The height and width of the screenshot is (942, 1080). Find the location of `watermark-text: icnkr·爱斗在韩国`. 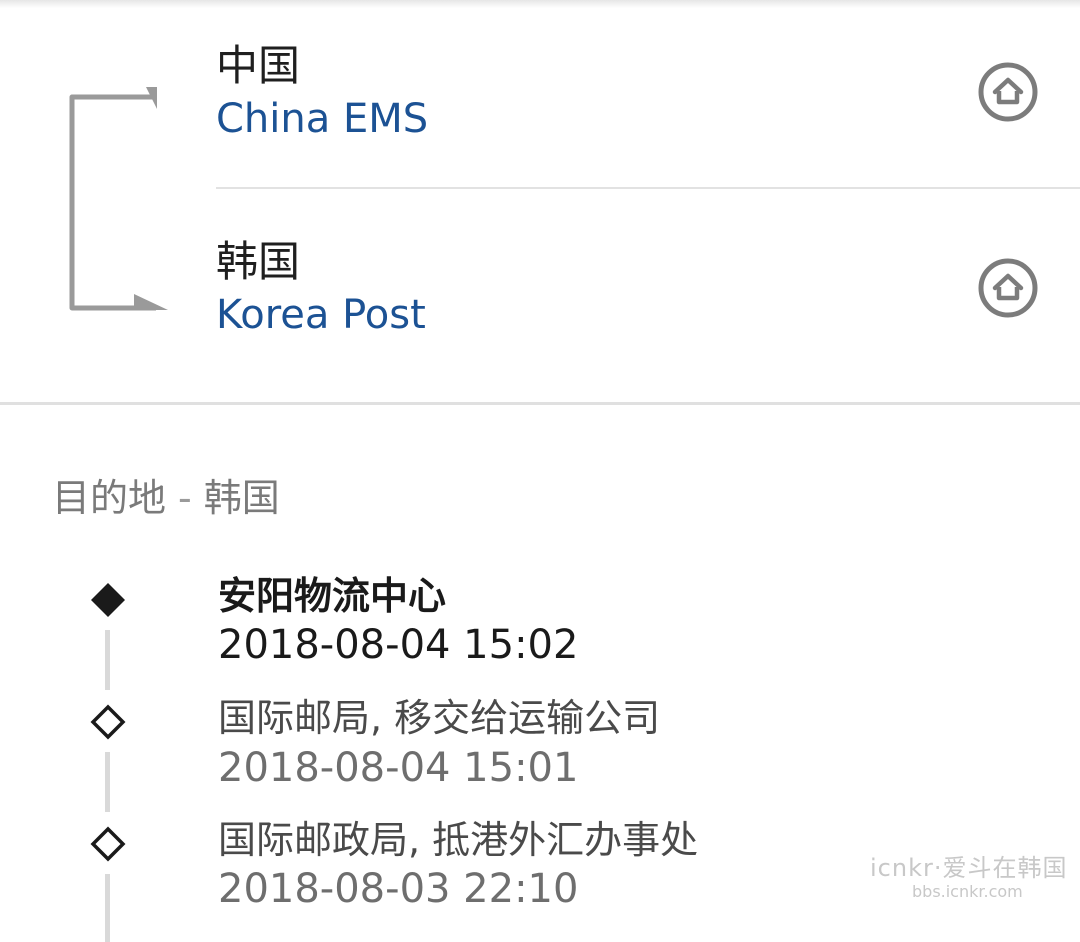

watermark-text: icnkr·爱斗在韩国 is located at coordinates (969, 868).